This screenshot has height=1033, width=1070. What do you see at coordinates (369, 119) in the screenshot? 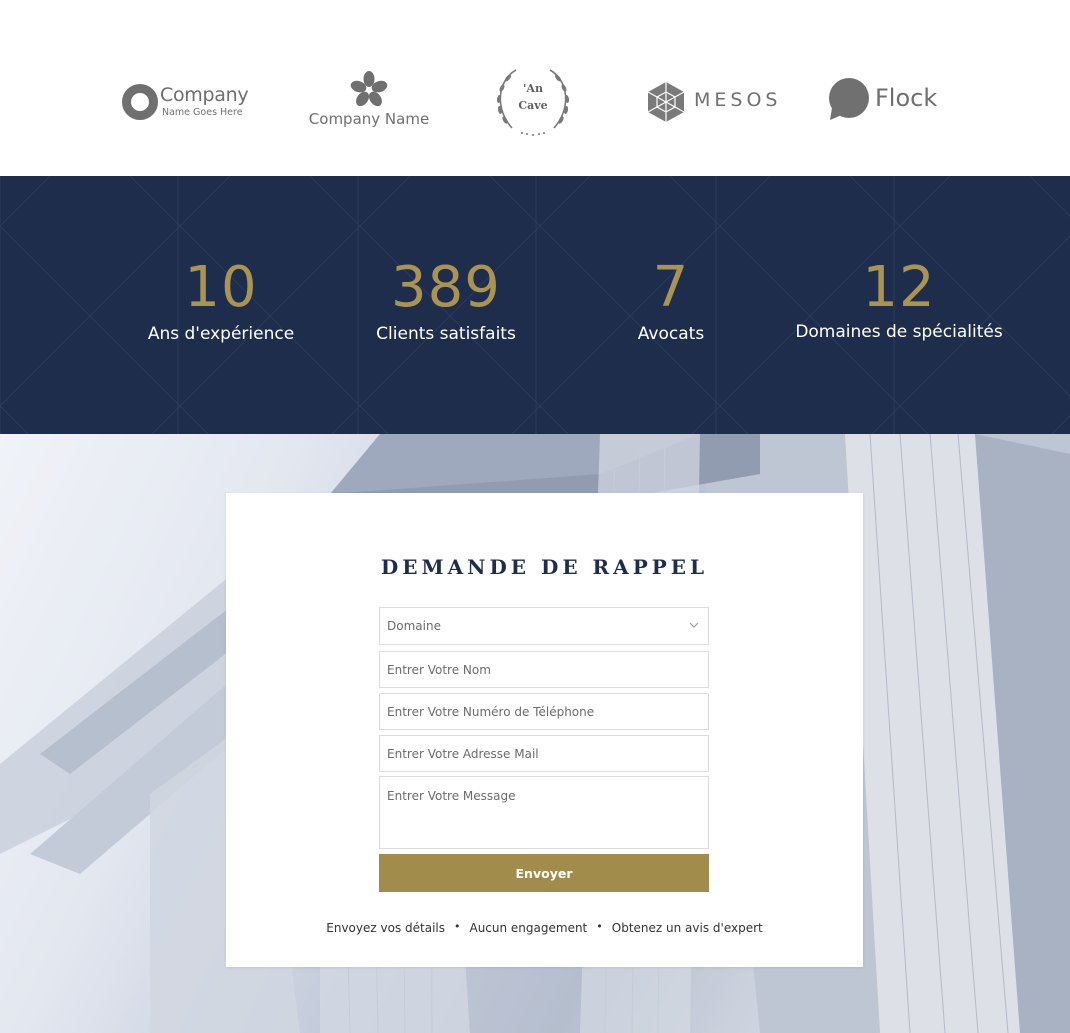
I see `logo-flower-name: Company Name` at bounding box center [369, 119].